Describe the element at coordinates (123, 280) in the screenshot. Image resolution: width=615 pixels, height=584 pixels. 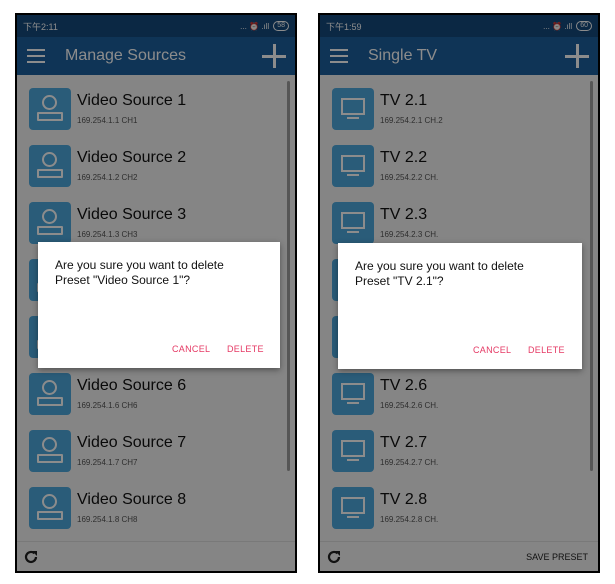
I see `dialog-message-line: Preset "Video Source 1"?` at that location.